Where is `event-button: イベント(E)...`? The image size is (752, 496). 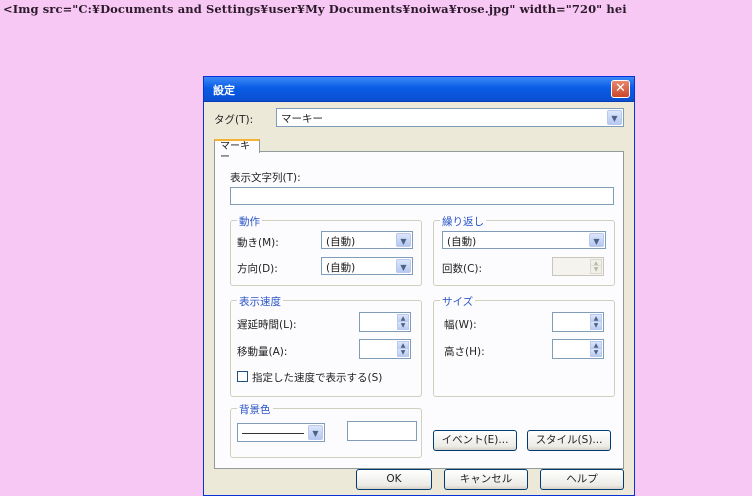
event-button: イベント(E)... is located at coordinates (475, 440).